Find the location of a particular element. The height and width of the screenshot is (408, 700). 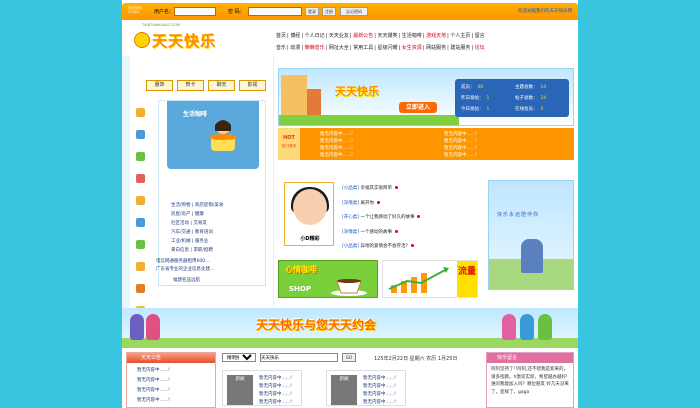

category-link: 汽车/交通 | 教育培训 is located at coordinates (216, 232).